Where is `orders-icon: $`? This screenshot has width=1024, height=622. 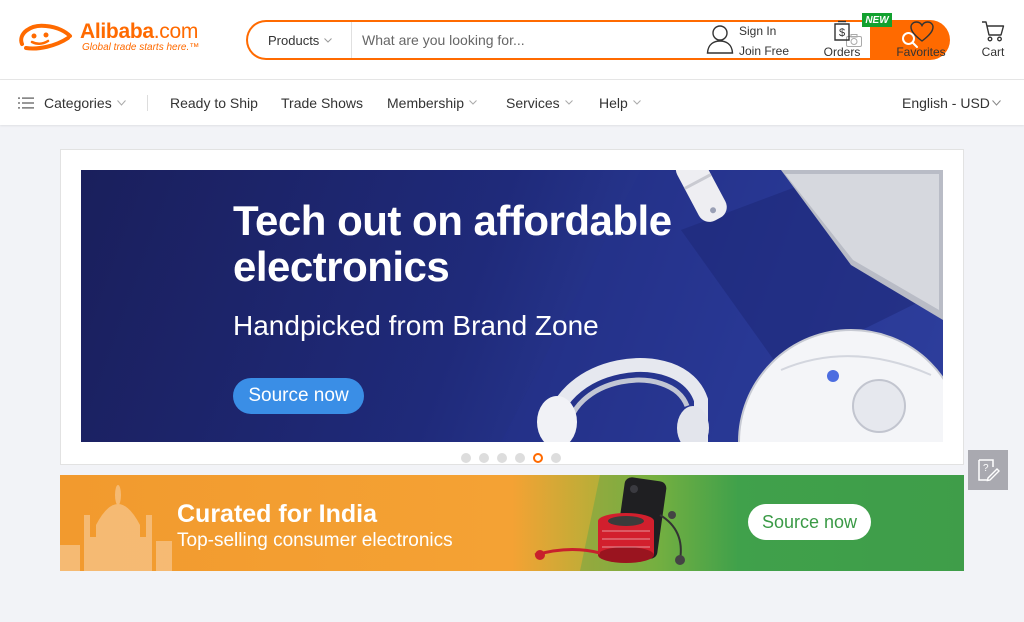 orders-icon: $ is located at coordinates (842, 30).